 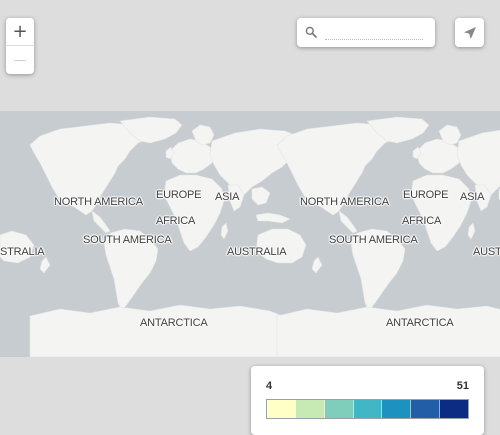 I want to click on search-box, so click(x=366, y=32).